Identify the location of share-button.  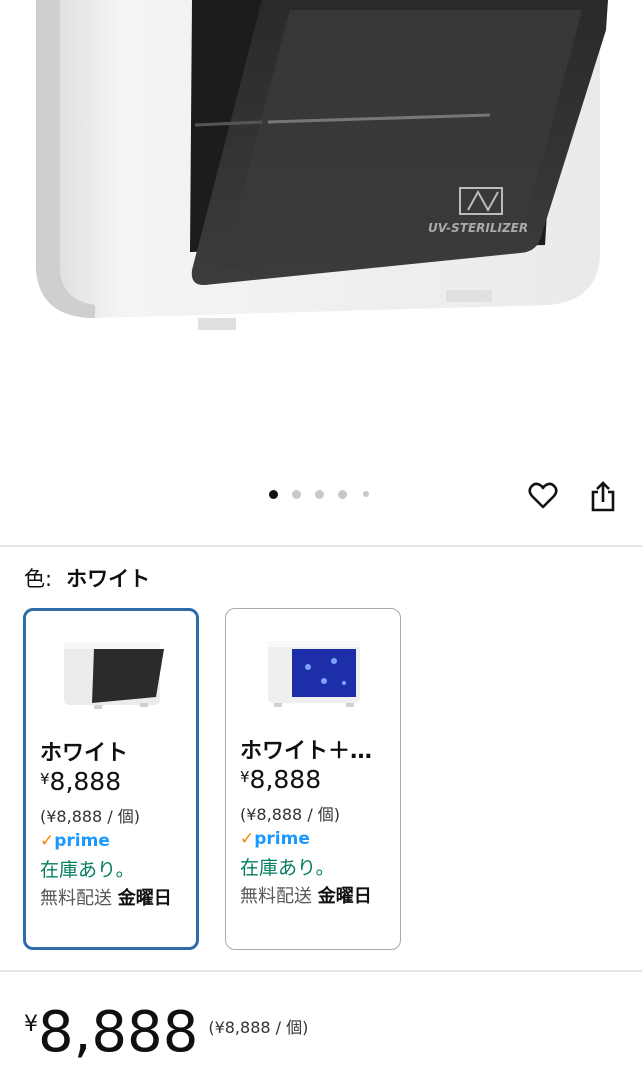
(603, 496).